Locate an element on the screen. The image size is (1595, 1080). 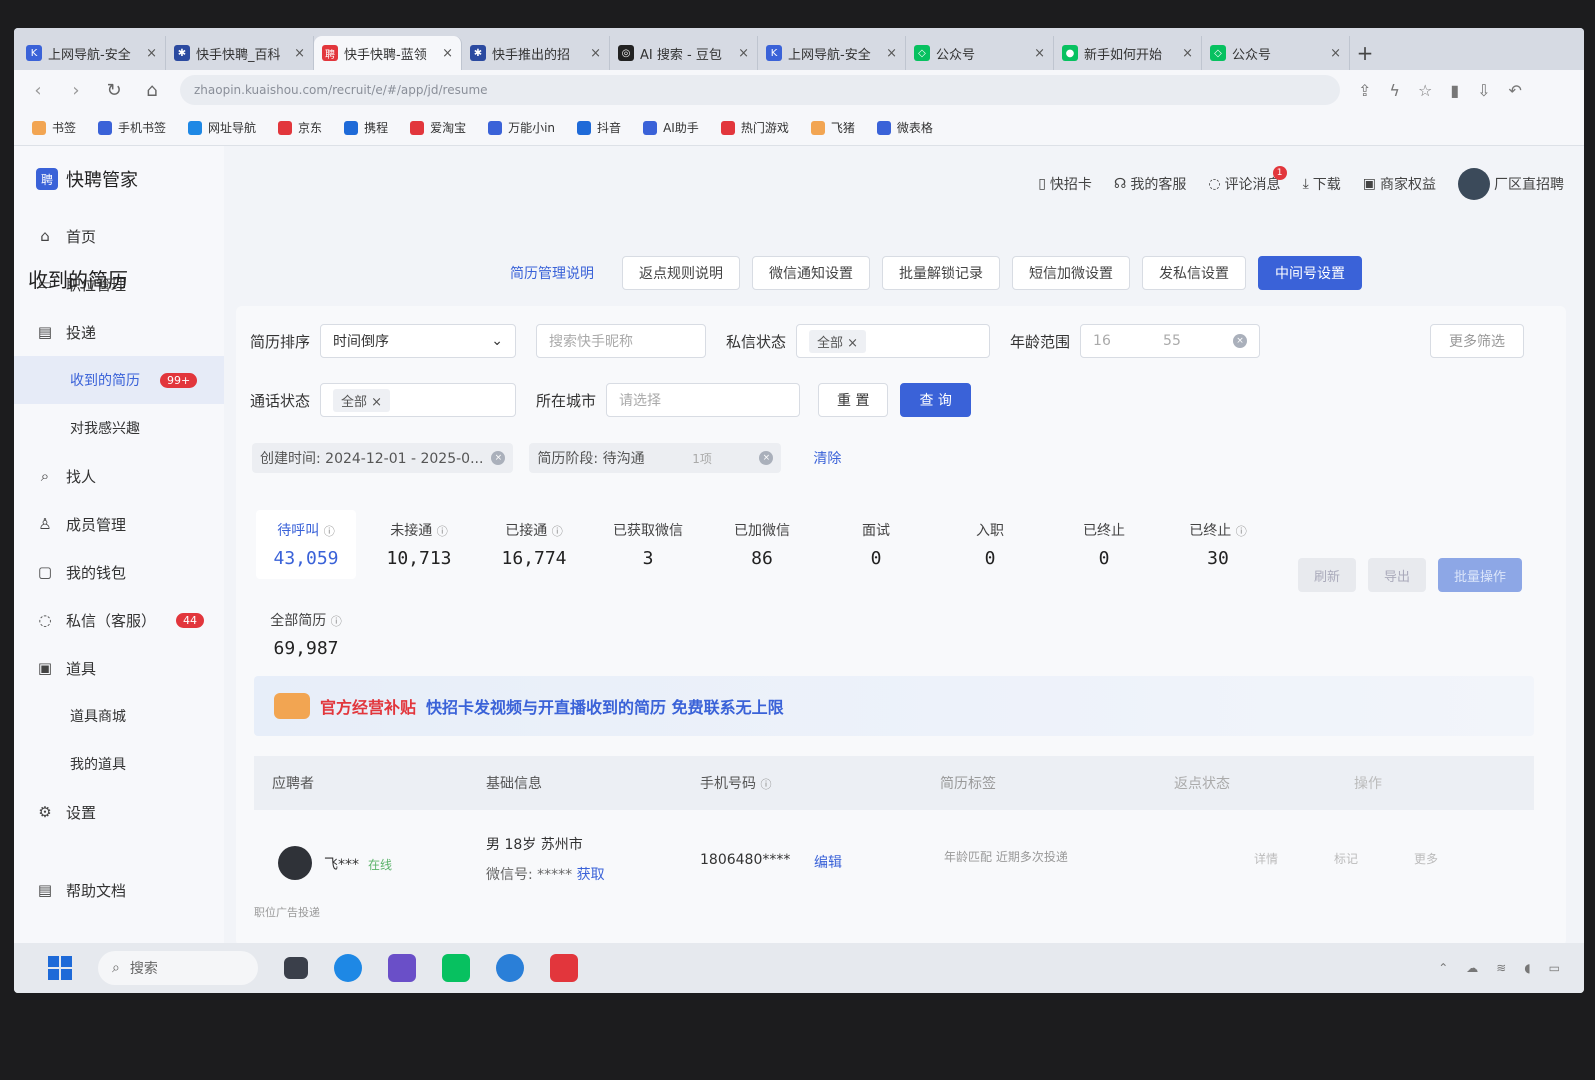
batch-operate-button: 批量操作 is located at coordinates (1480, 575).